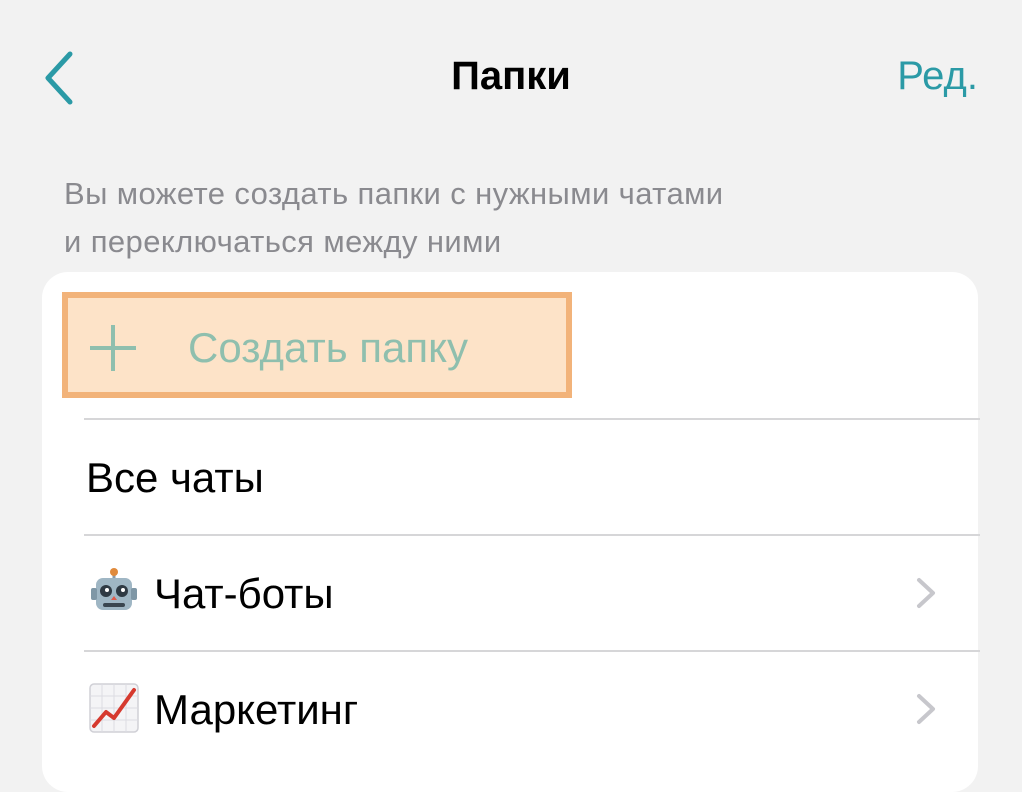  What do you see at coordinates (510, 593) in the screenshot?
I see `list-item-chatbots: Чат-боты` at bounding box center [510, 593].